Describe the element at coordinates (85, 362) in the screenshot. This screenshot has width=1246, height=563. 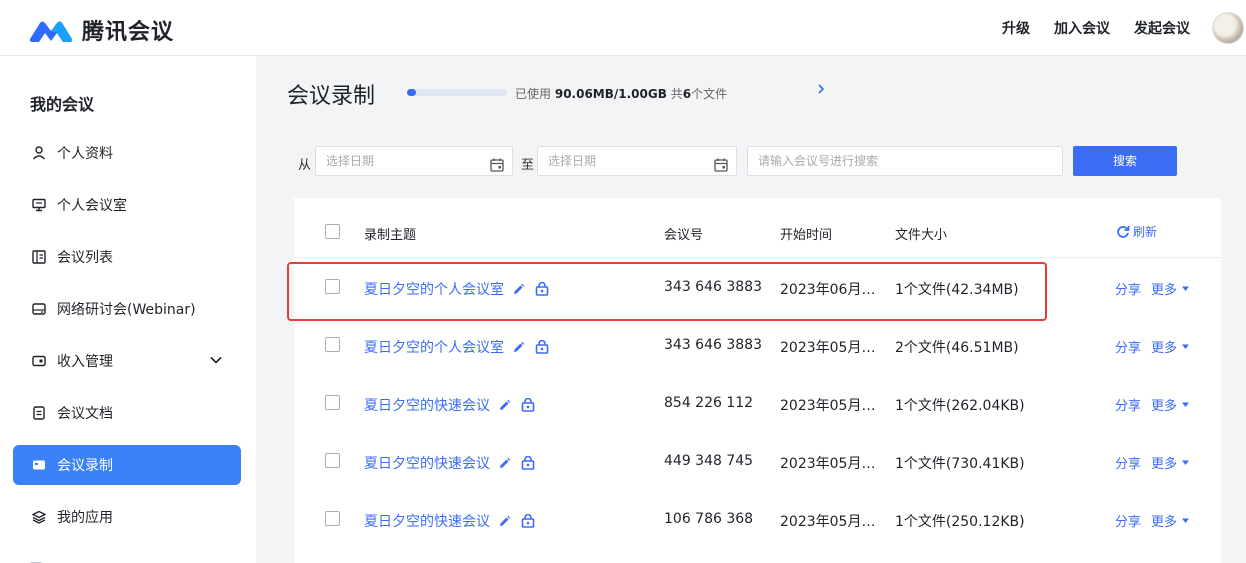
I see `sidebar-item-label: 收入管理` at that location.